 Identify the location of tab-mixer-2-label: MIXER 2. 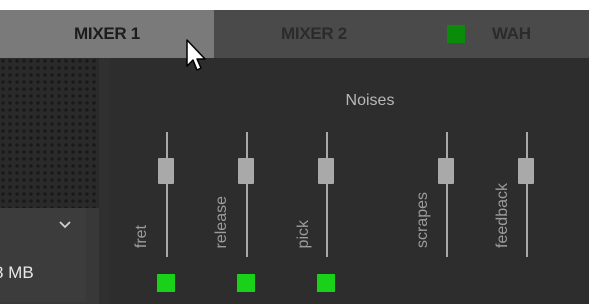
(314, 33).